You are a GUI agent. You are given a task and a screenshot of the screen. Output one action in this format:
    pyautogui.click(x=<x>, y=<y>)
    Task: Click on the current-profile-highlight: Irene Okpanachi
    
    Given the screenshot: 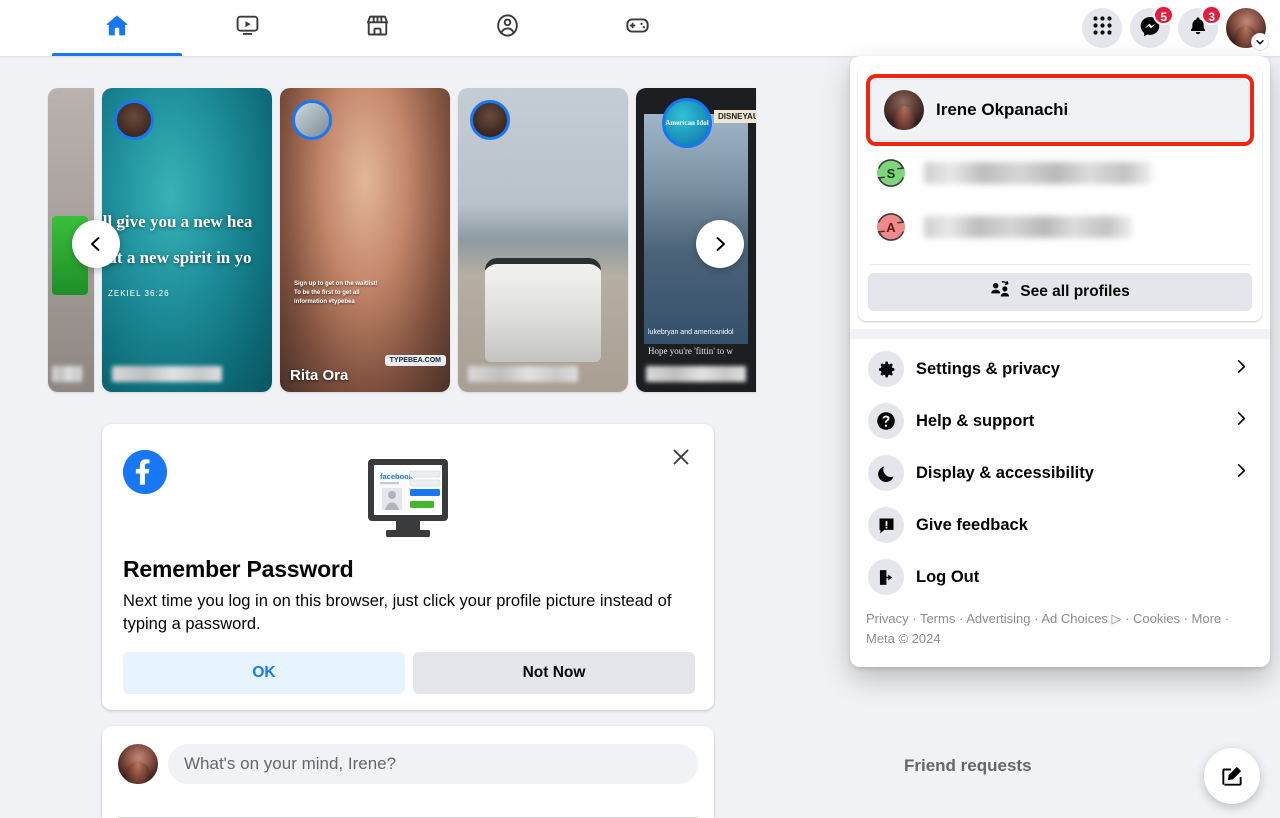 What is the action you would take?
    pyautogui.click(x=1060, y=110)
    